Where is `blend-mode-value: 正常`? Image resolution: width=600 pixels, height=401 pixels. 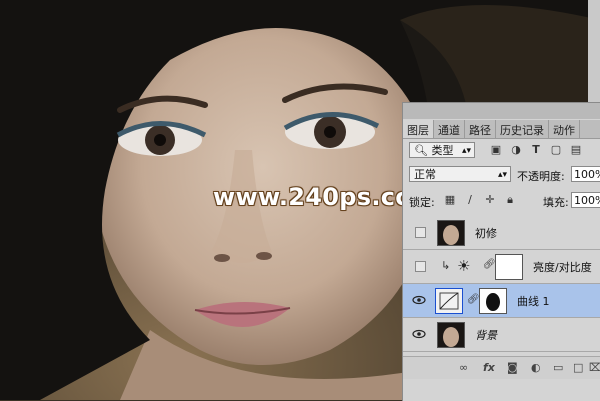 blend-mode-value: 正常 is located at coordinates (425, 174).